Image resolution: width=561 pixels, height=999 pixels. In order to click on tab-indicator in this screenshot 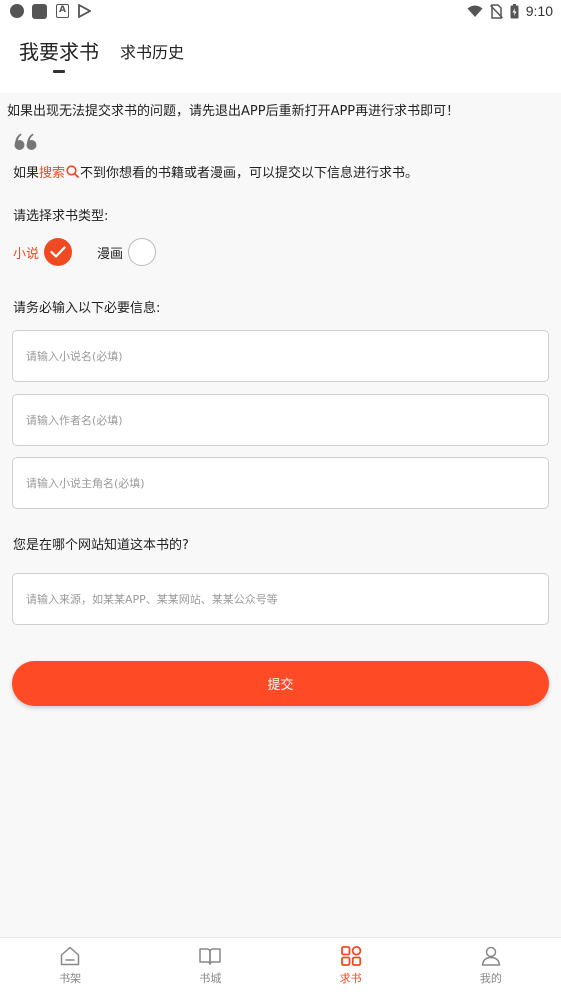, I will do `click(59, 71)`.